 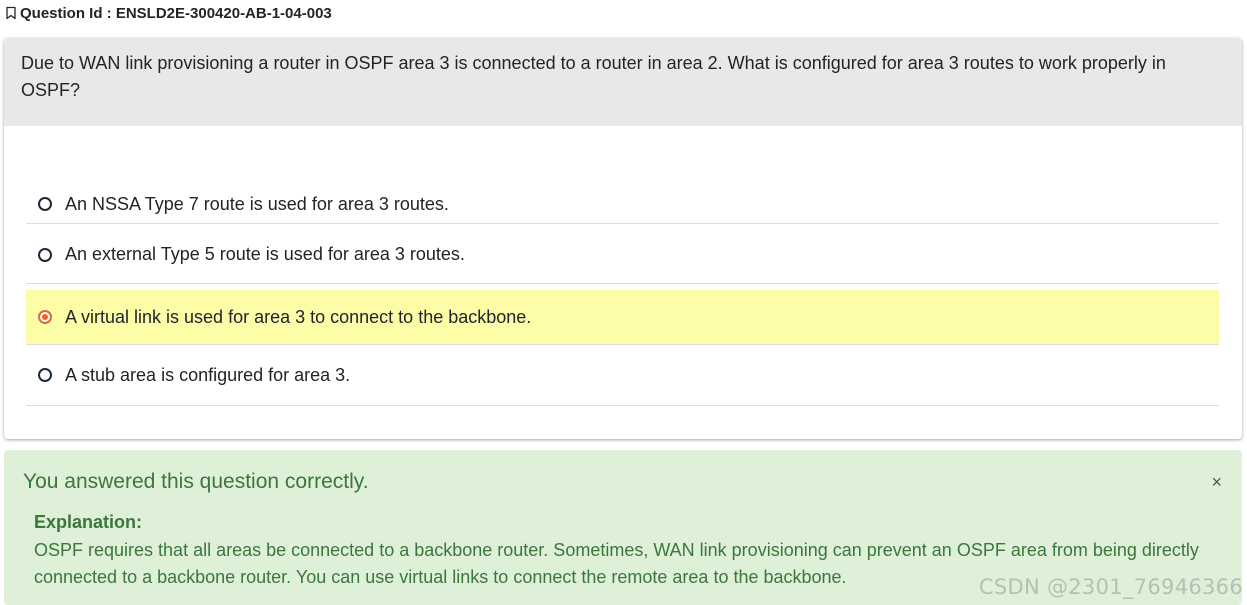 I want to click on bookmark-icon, so click(x=11, y=13).